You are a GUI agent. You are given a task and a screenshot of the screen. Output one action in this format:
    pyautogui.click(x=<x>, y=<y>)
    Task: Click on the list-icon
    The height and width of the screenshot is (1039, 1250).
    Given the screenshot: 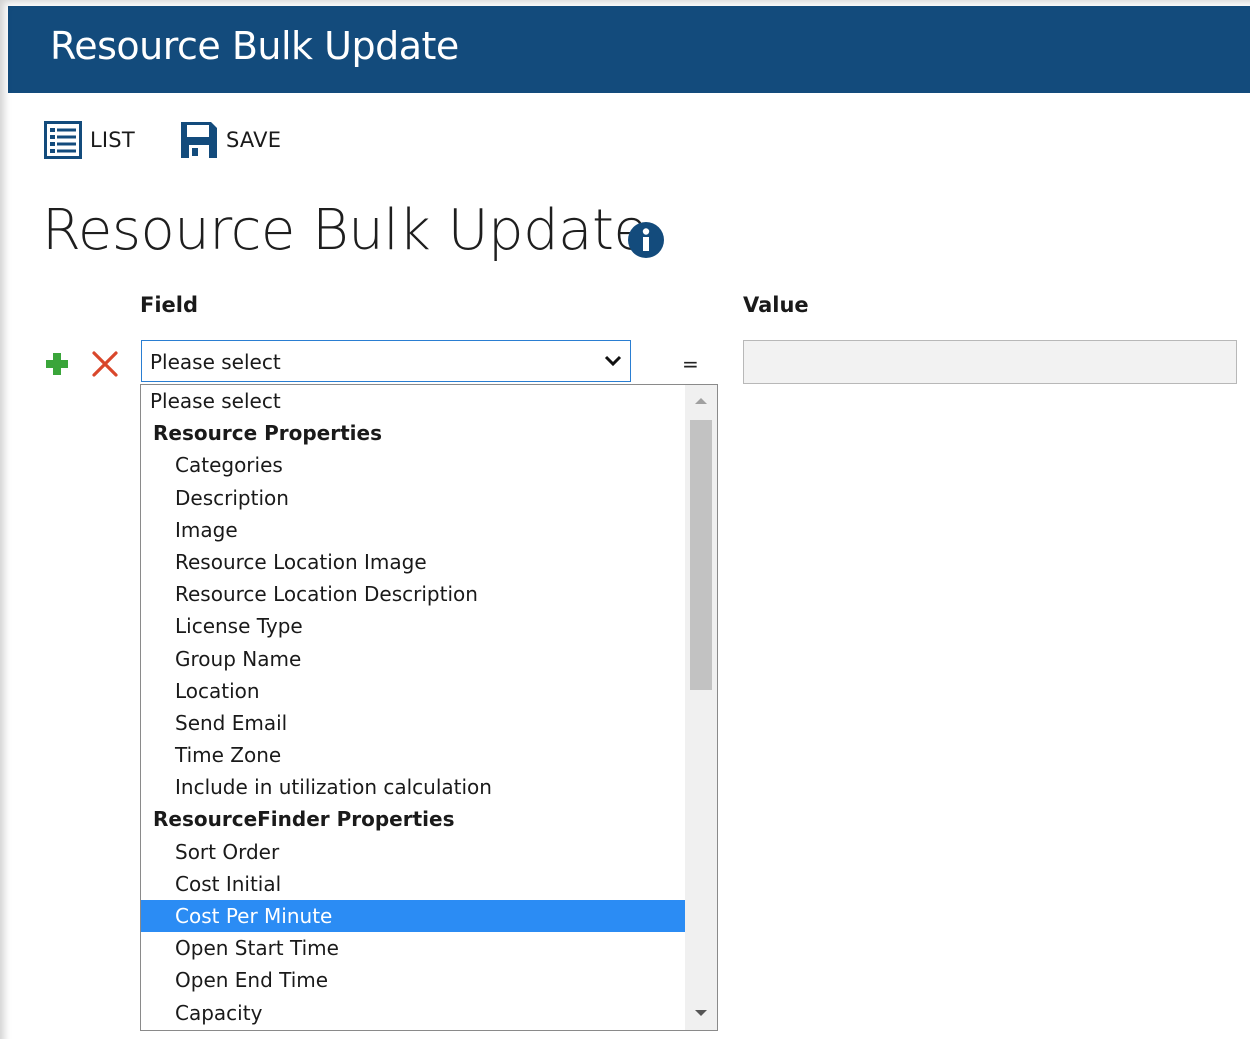 What is the action you would take?
    pyautogui.click(x=63, y=140)
    